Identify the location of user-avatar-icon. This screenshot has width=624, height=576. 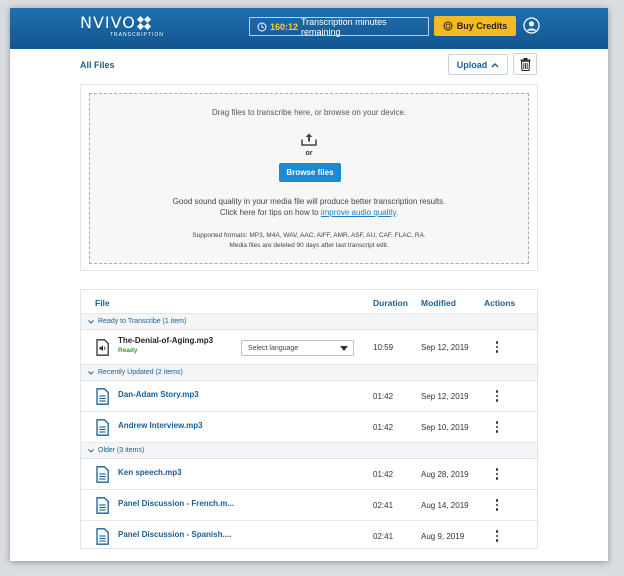
(531, 25).